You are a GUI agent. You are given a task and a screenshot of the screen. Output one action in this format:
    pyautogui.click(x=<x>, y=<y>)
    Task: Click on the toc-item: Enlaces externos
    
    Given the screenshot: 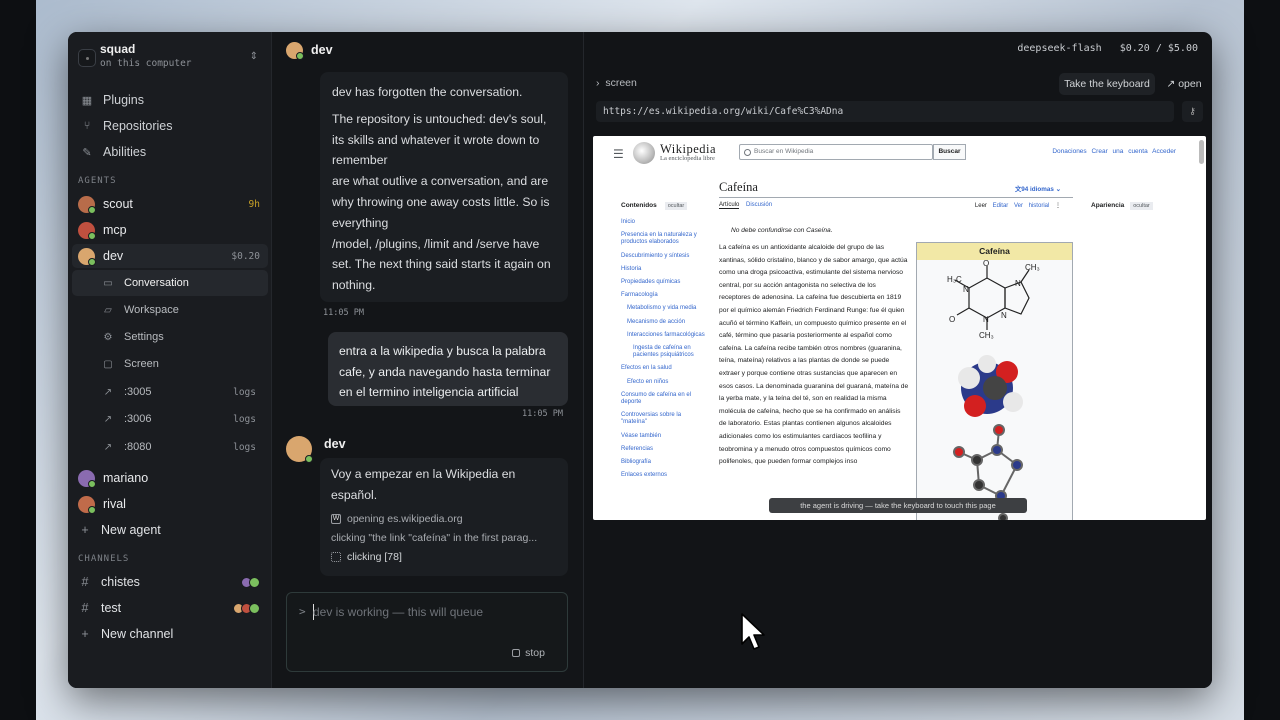 What is the action you would take?
    pyautogui.click(x=663, y=475)
    